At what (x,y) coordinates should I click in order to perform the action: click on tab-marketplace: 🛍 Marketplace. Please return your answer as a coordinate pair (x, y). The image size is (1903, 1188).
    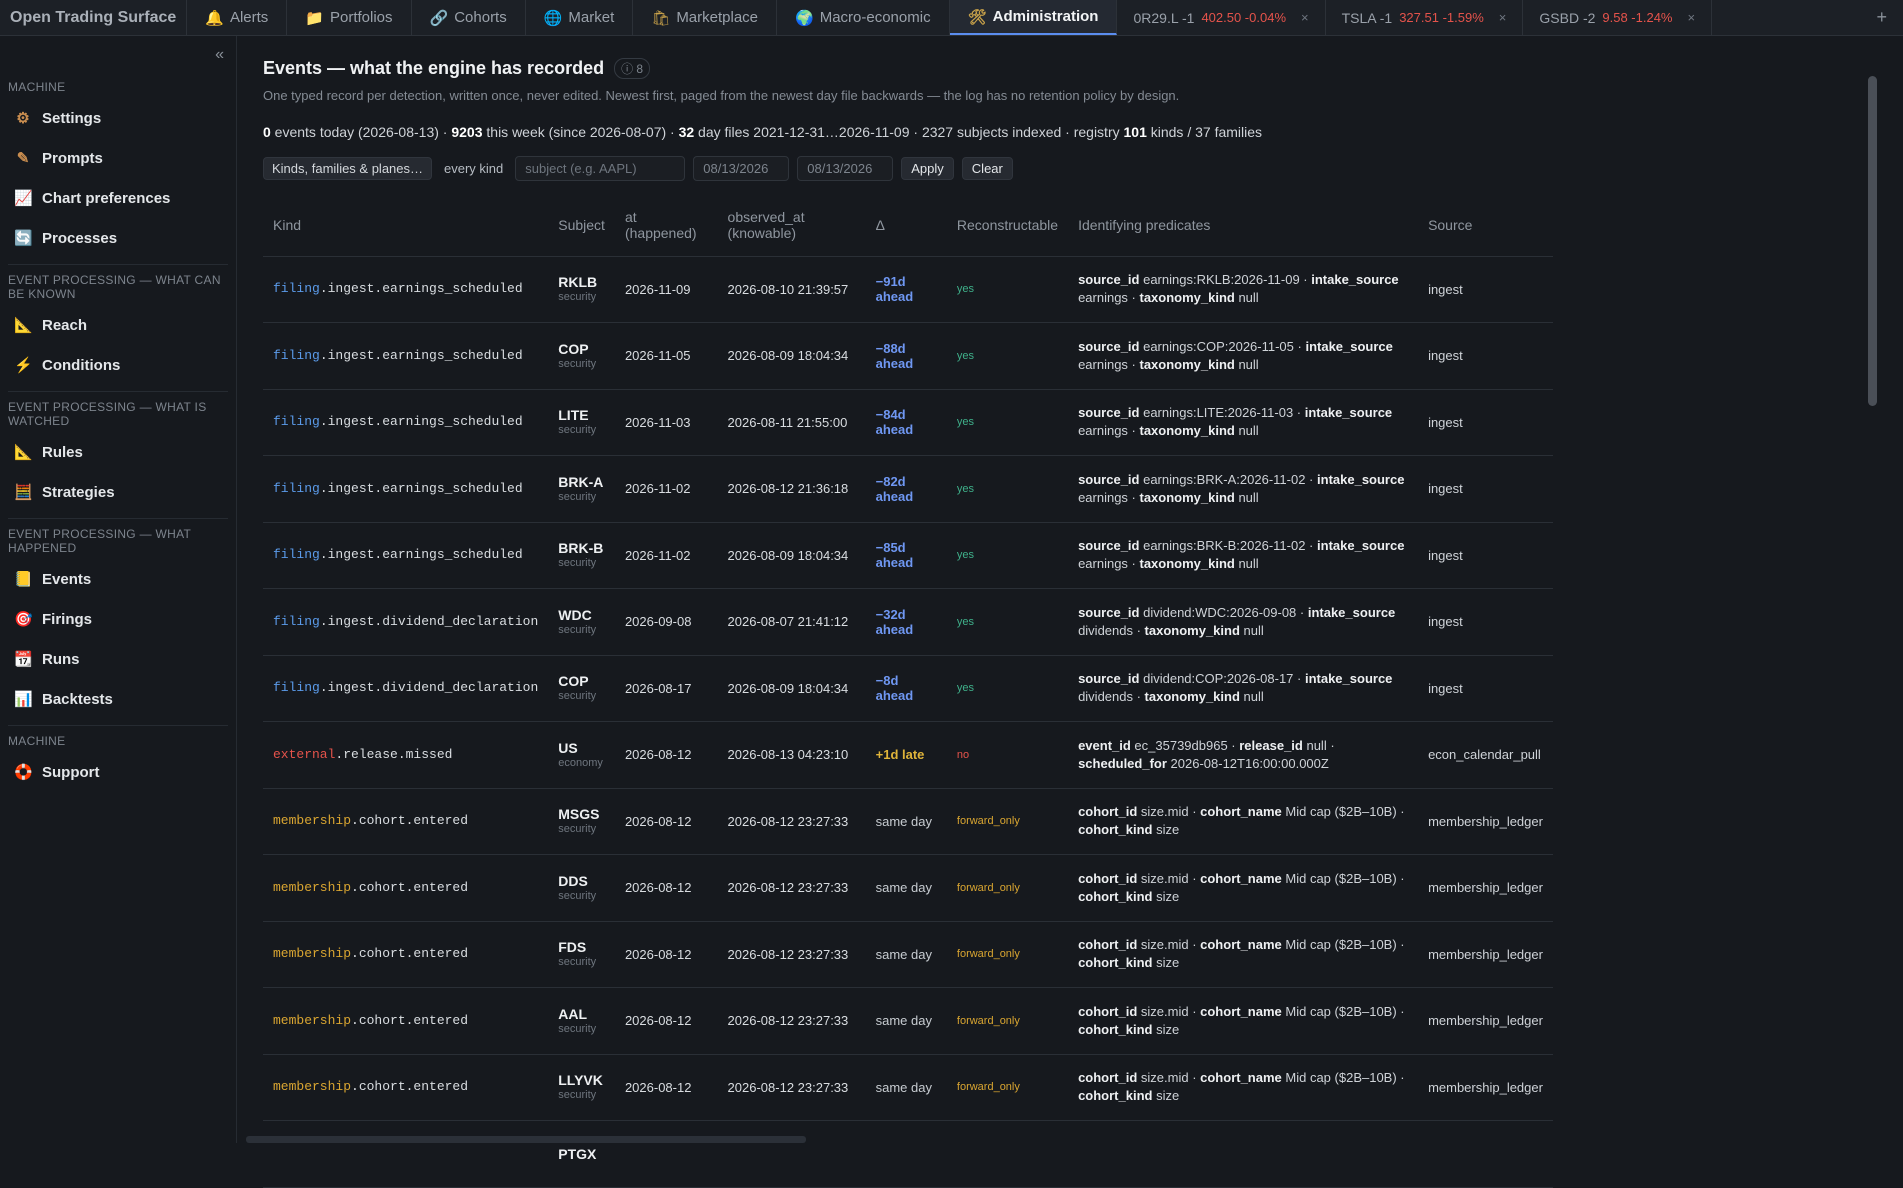
    Looking at the image, I should click on (705, 17).